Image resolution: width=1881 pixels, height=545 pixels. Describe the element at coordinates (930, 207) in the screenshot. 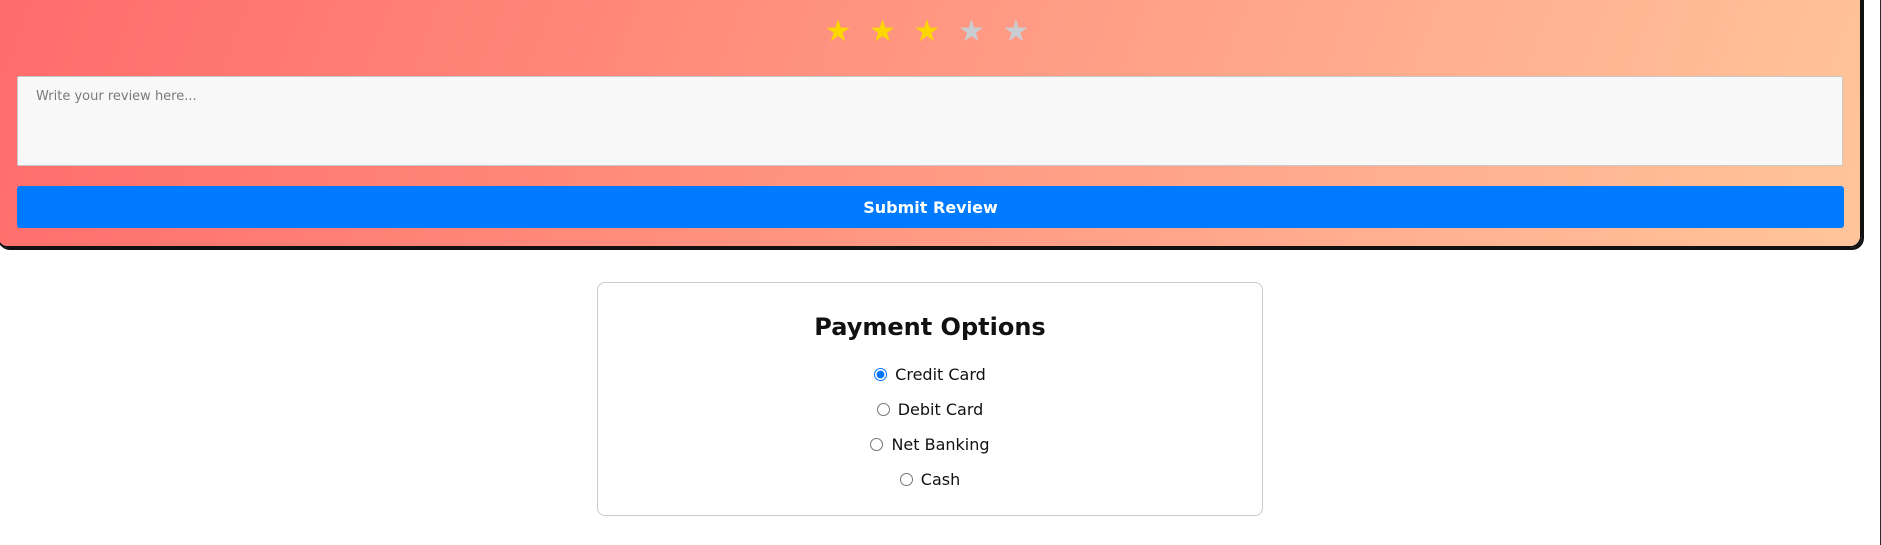

I see `submit-review-button: Submit Review` at that location.